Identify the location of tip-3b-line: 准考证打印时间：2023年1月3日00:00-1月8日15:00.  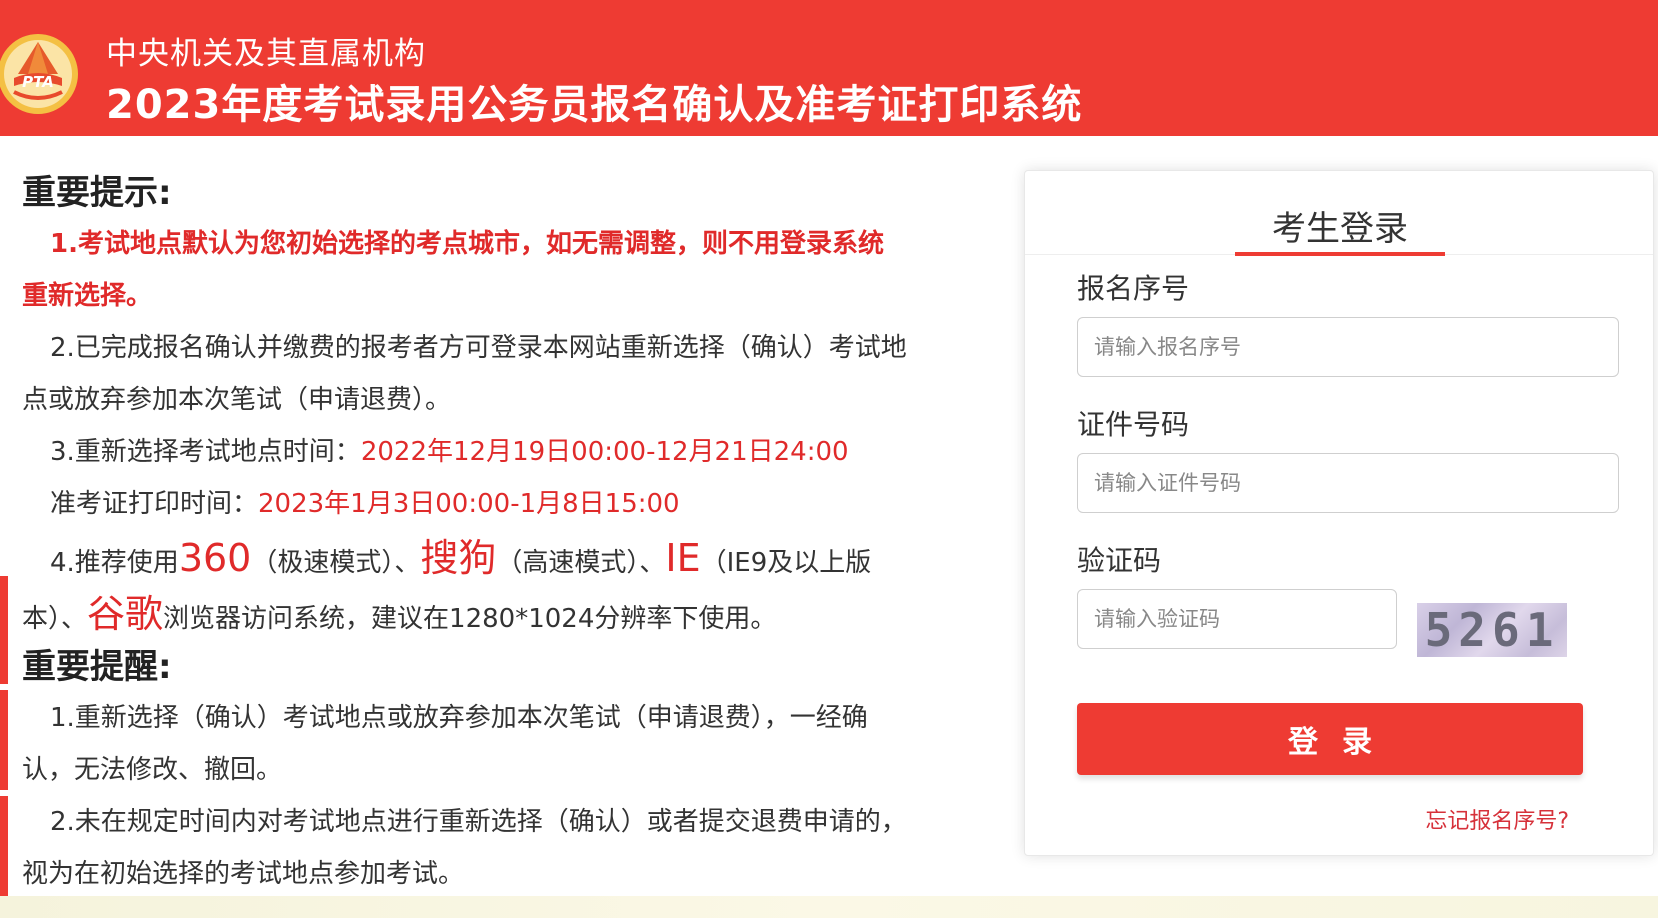
(483, 504).